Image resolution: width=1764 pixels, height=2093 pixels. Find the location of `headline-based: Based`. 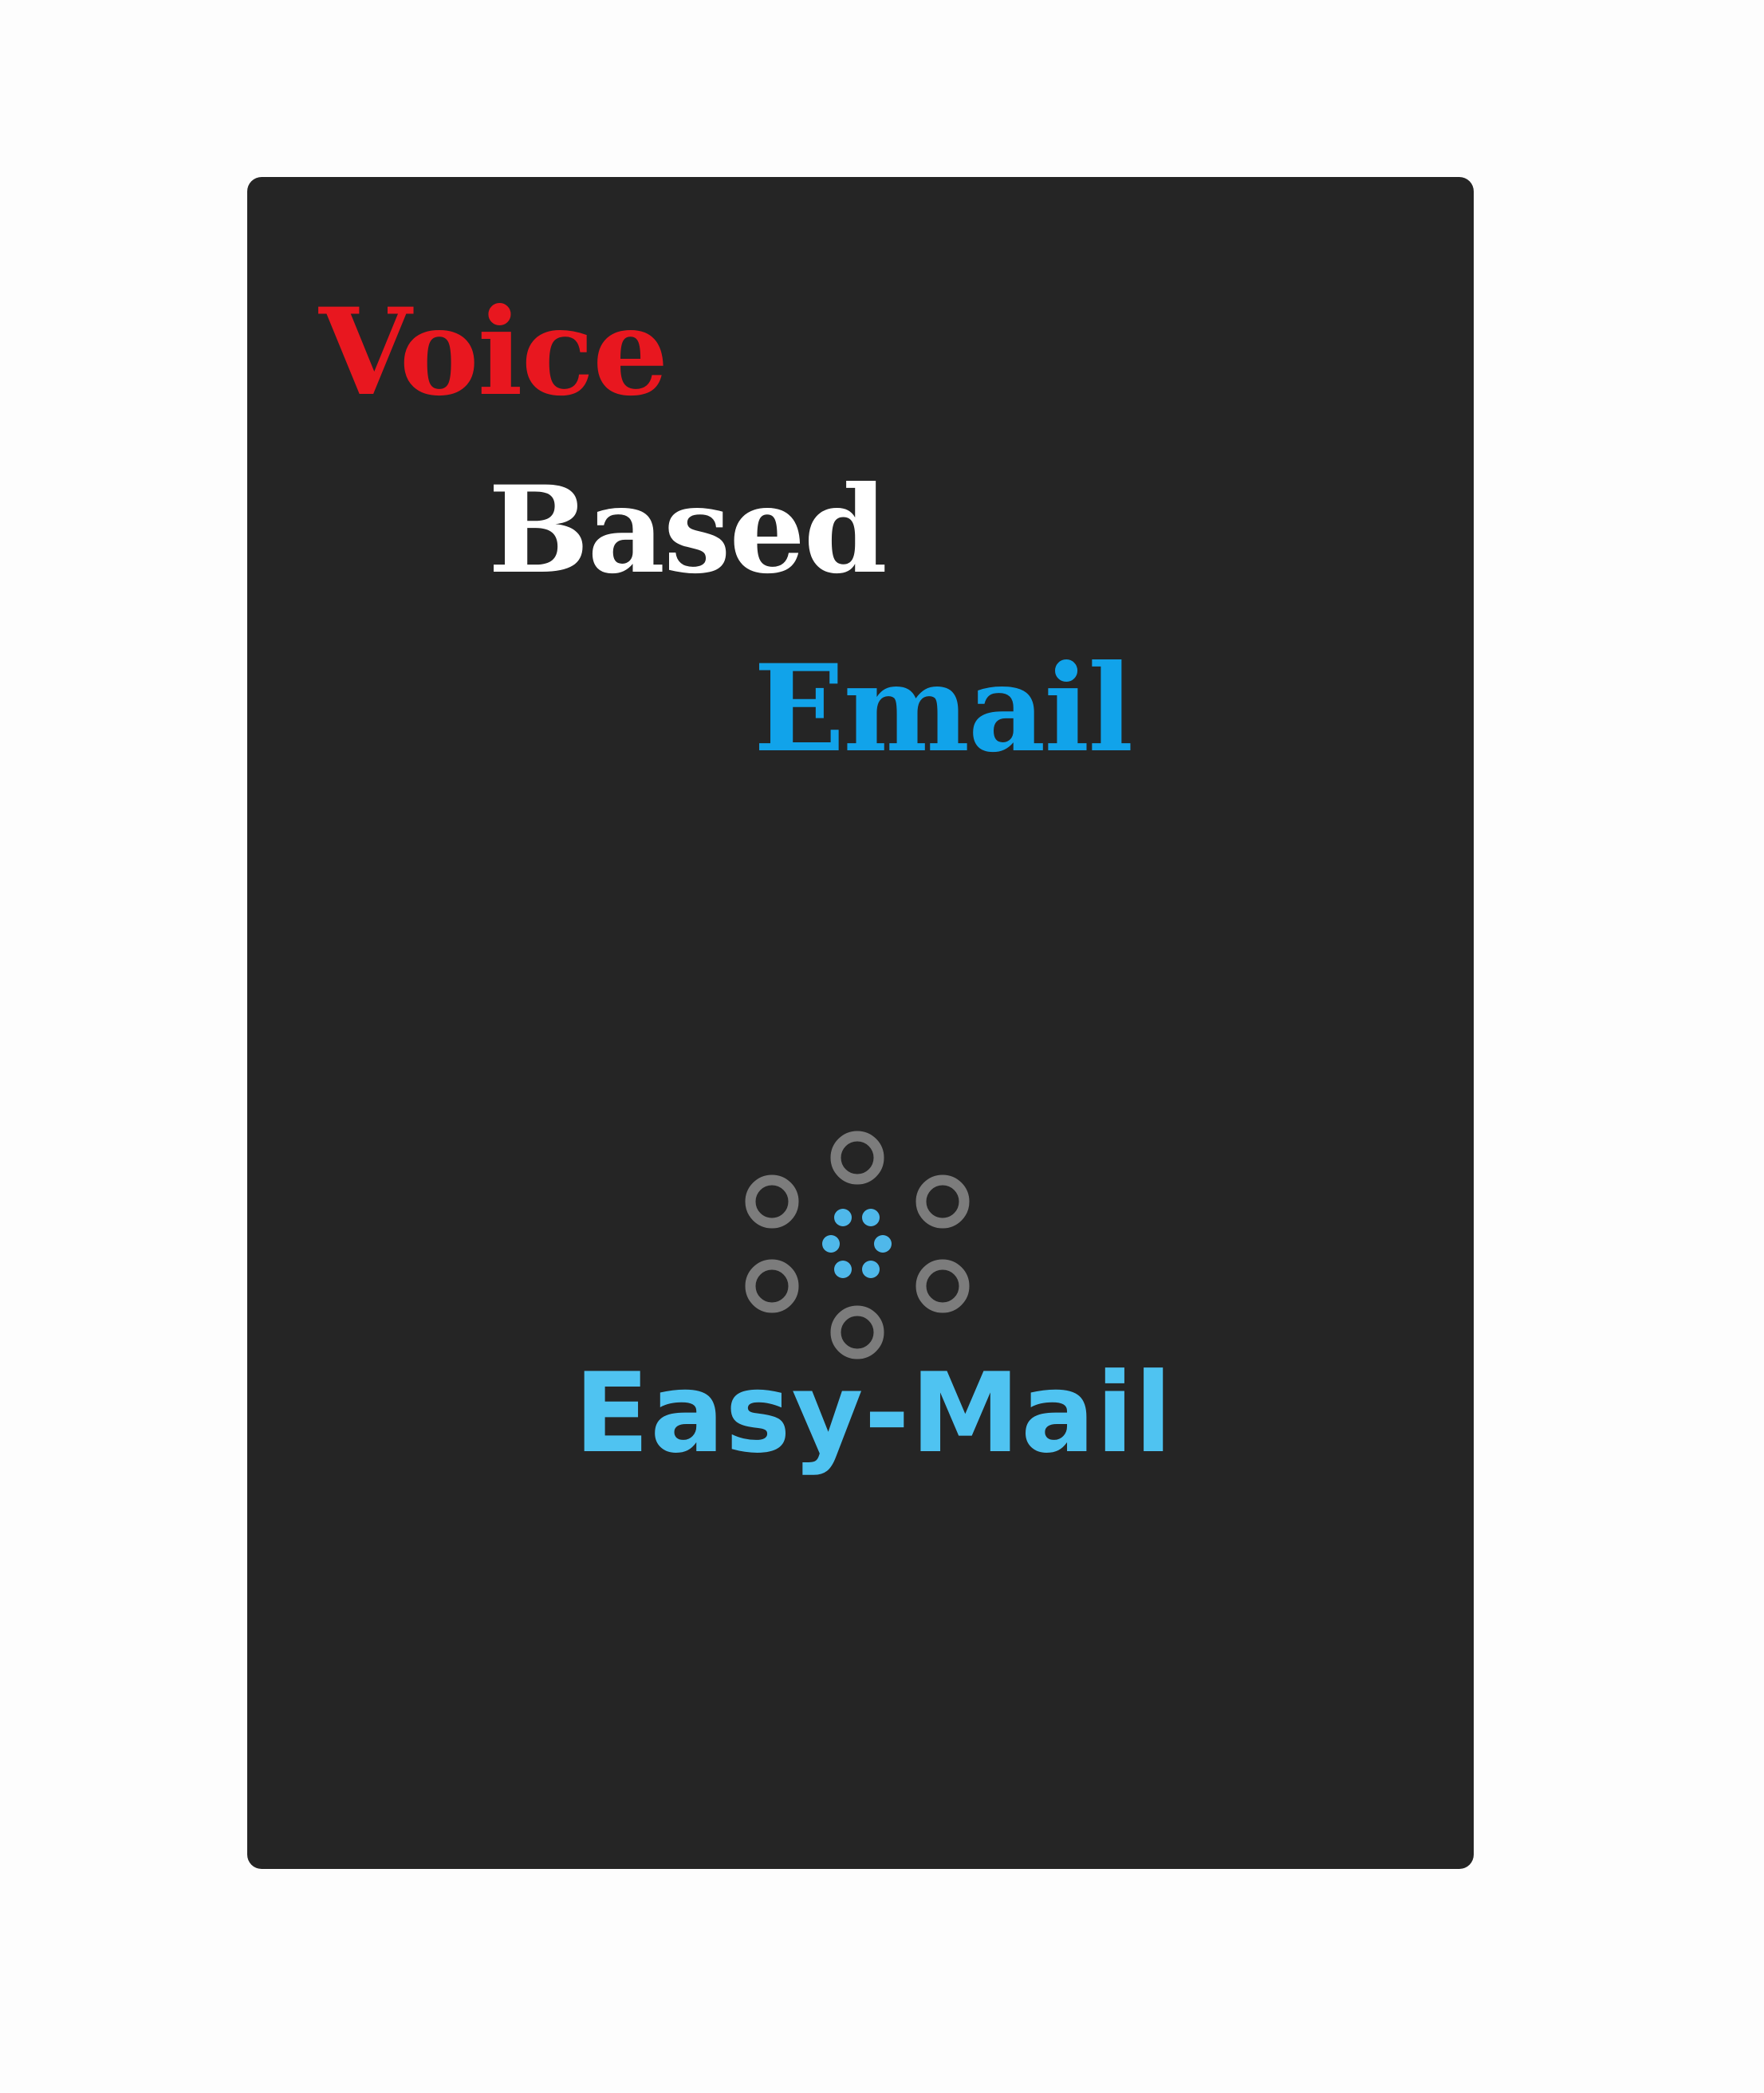

headline-based: Based is located at coordinates (688, 530).